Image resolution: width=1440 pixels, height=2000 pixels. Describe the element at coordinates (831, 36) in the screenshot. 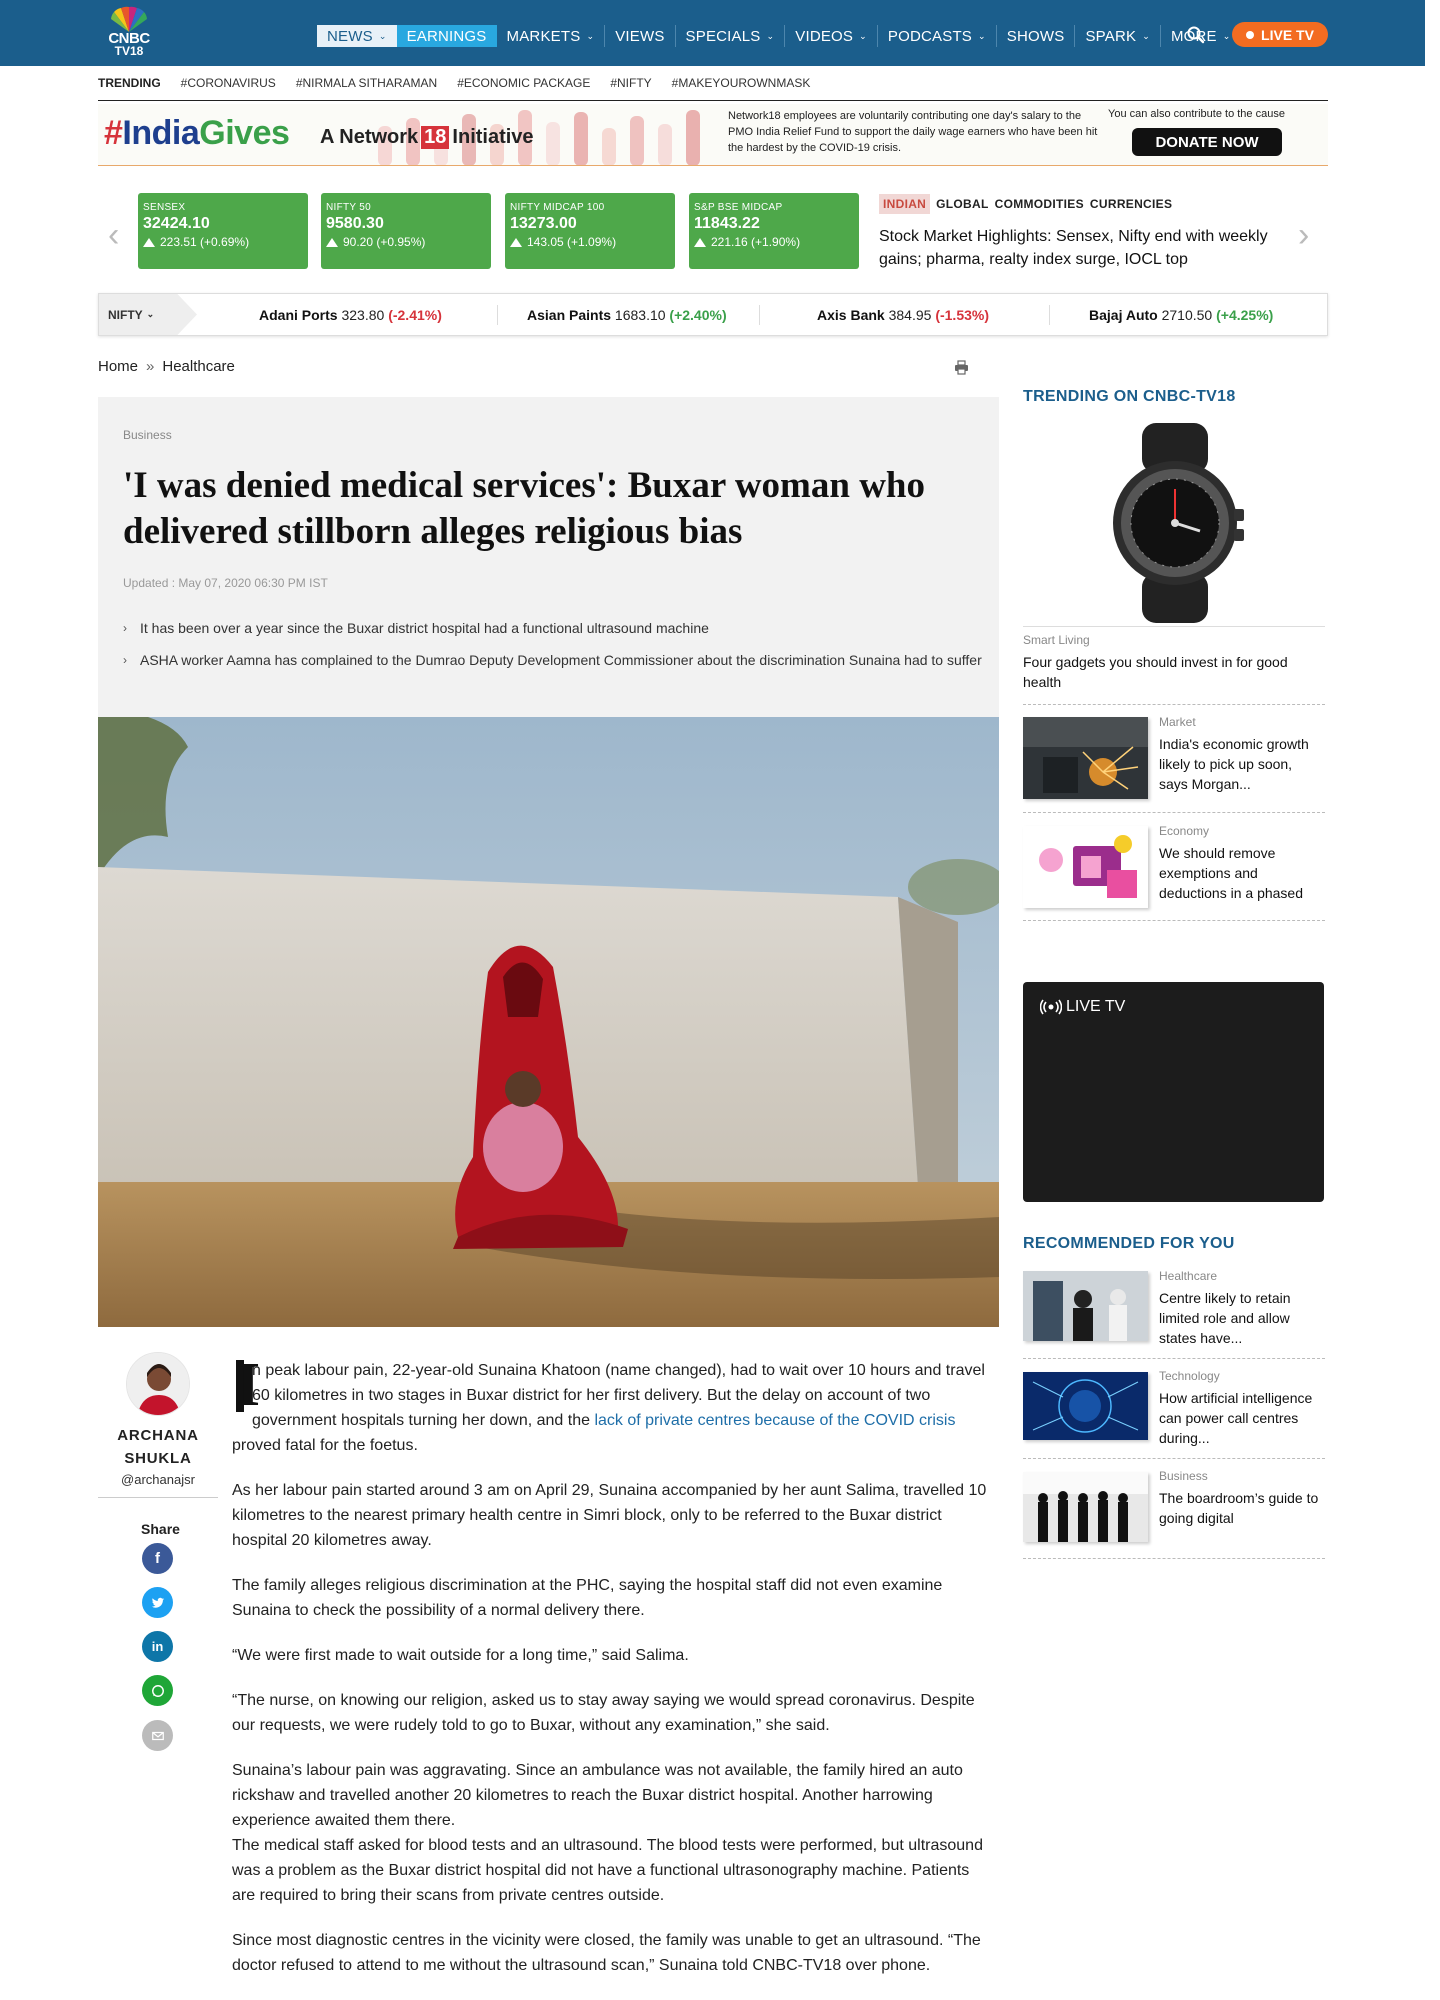

I see `nav-videos: VIDEOS ⌄` at that location.